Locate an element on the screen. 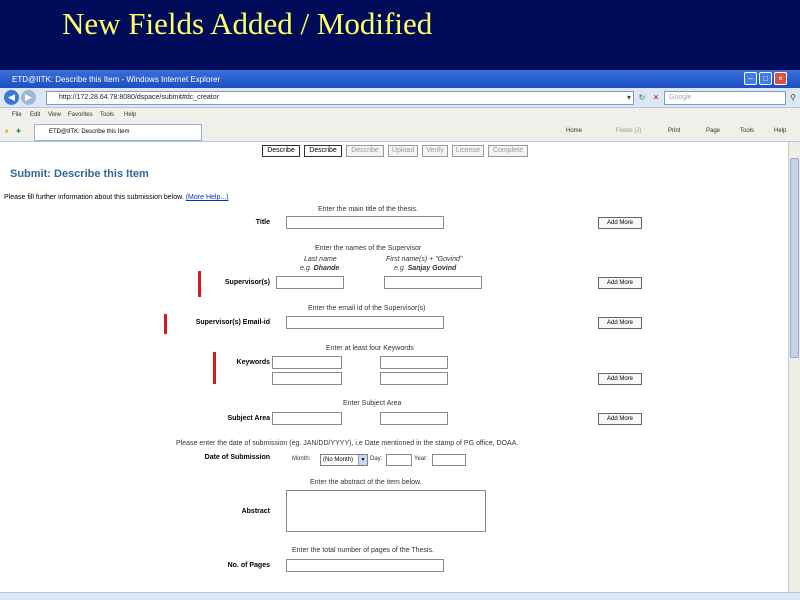  step-describe-1: Describe is located at coordinates (281, 151).